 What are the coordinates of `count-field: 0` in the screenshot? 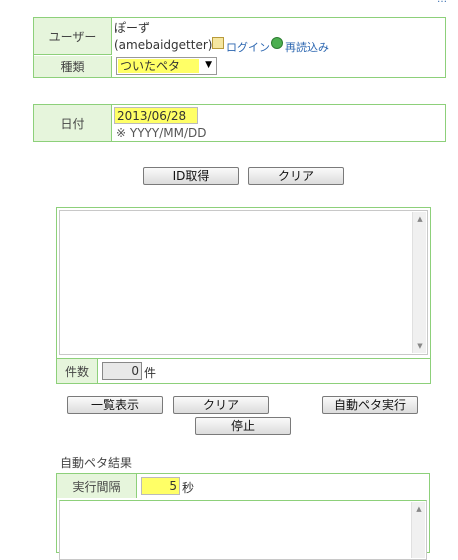 It's located at (122, 371).